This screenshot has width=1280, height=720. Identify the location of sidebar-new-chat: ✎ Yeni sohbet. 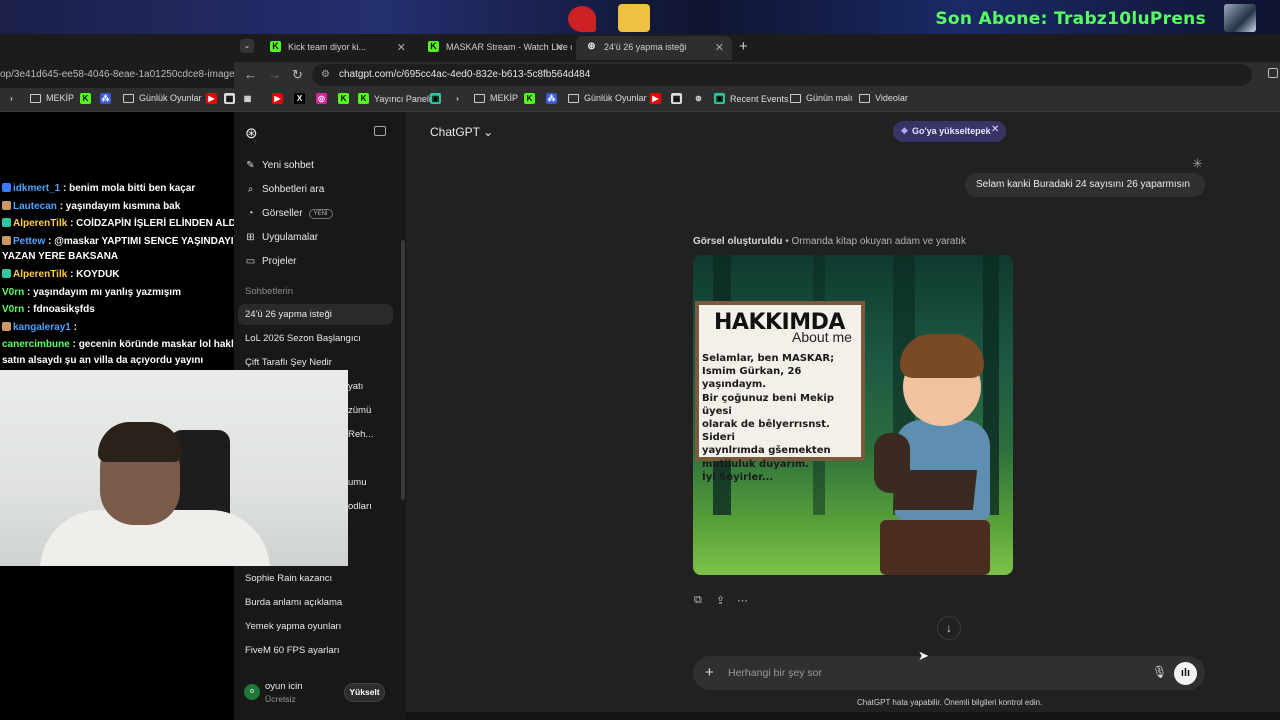
(279, 165).